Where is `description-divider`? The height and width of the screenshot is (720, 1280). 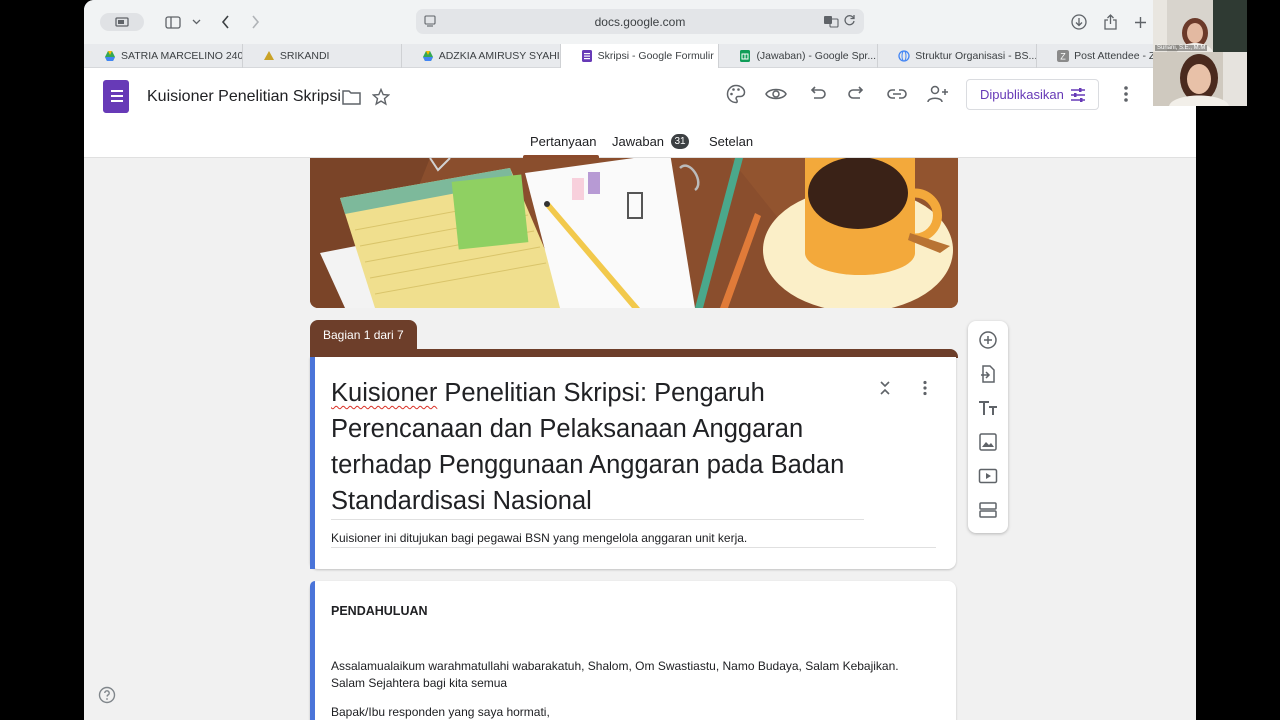
description-divider is located at coordinates (633, 547).